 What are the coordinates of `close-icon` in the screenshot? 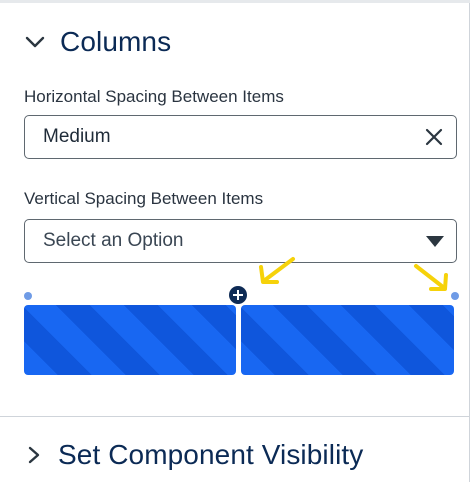 It's located at (434, 137).